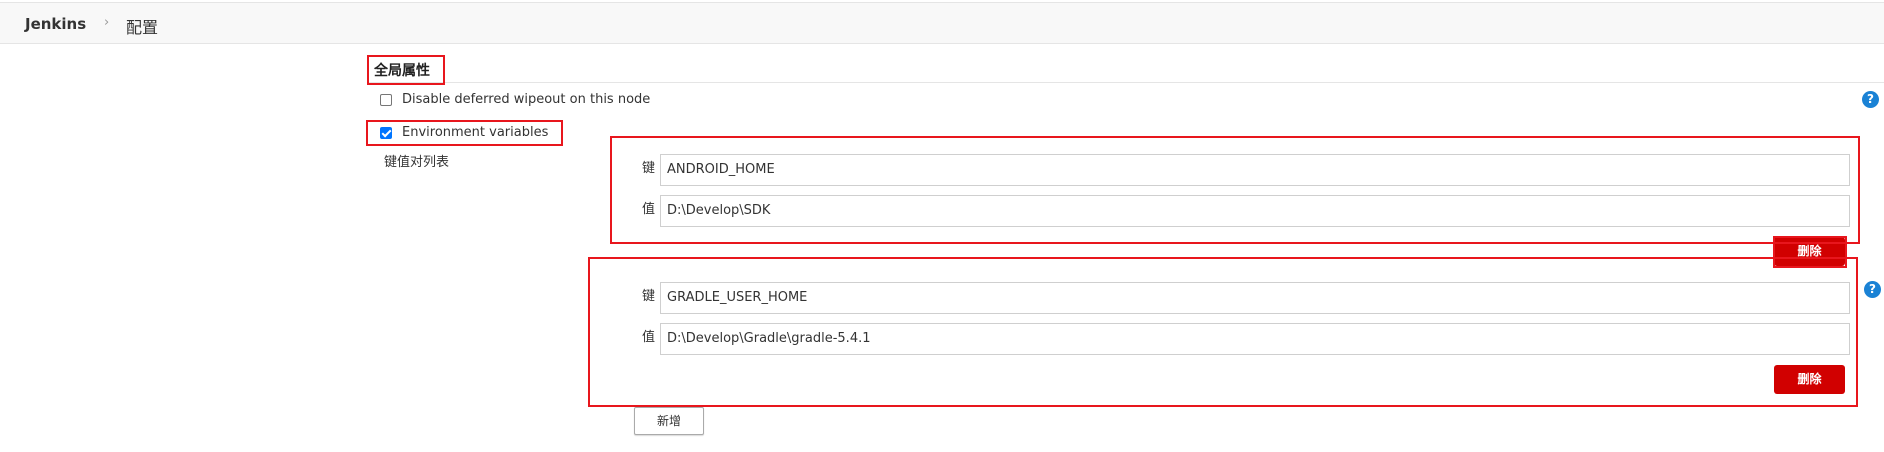 This screenshot has width=1884, height=452. I want to click on wipeout-checkbox, so click(386, 99).